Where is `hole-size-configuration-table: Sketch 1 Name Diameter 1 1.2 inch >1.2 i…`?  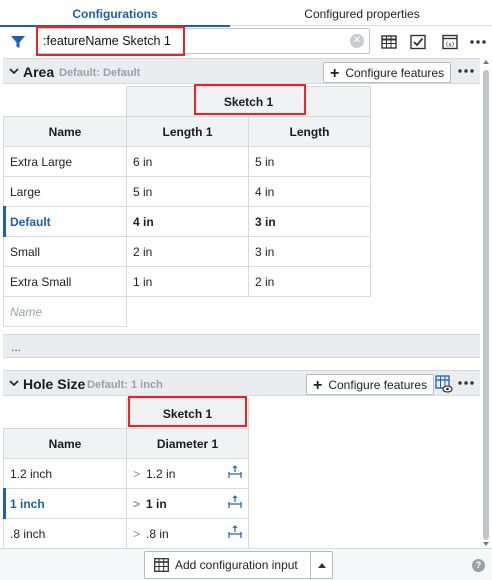 hole-size-configuration-table: Sketch 1 Name Diameter 1 1.2 inch >1.2 i… is located at coordinates (126, 473).